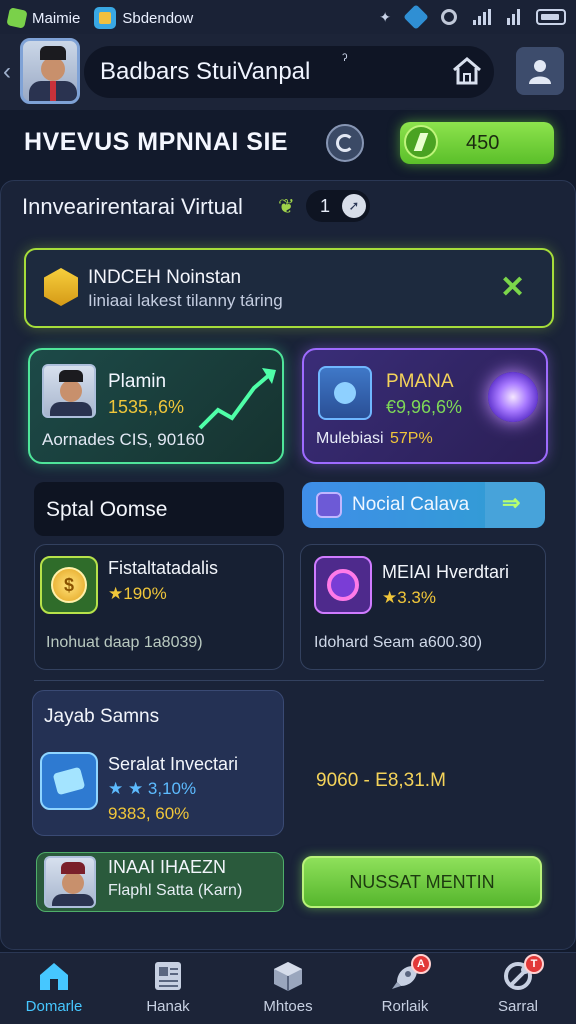  I want to click on inventory-title: Innvearirentarai Virtual, so click(132, 206).